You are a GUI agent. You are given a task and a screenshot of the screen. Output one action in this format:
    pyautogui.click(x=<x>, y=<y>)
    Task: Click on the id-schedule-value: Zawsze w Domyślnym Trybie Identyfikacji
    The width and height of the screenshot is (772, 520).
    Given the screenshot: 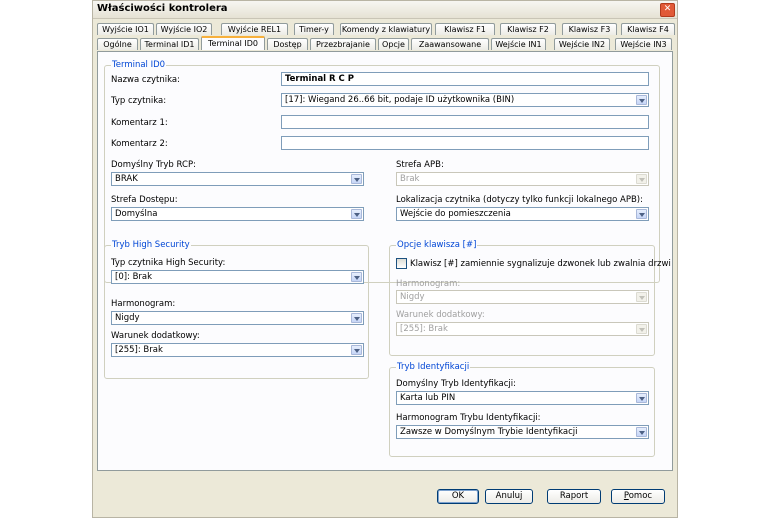 What is the action you would take?
    pyautogui.click(x=489, y=432)
    